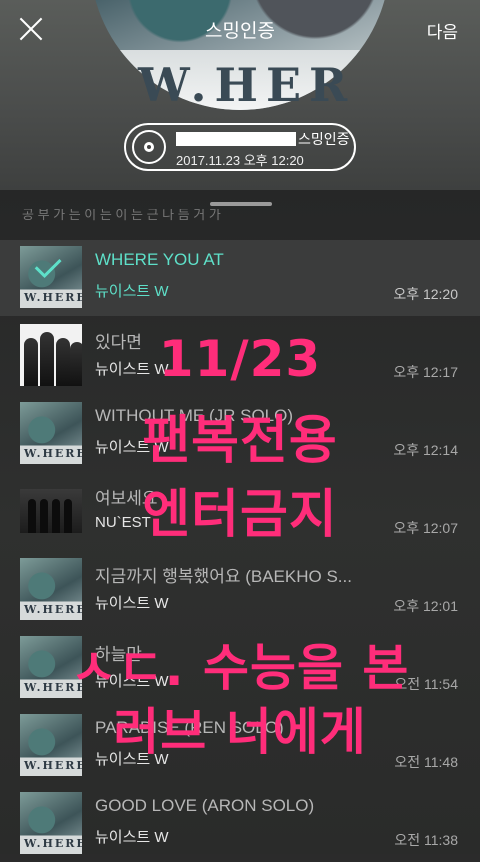 This screenshot has height=862, width=480. Describe the element at coordinates (426, 840) in the screenshot. I see `played-time: 오전 11:38` at that location.